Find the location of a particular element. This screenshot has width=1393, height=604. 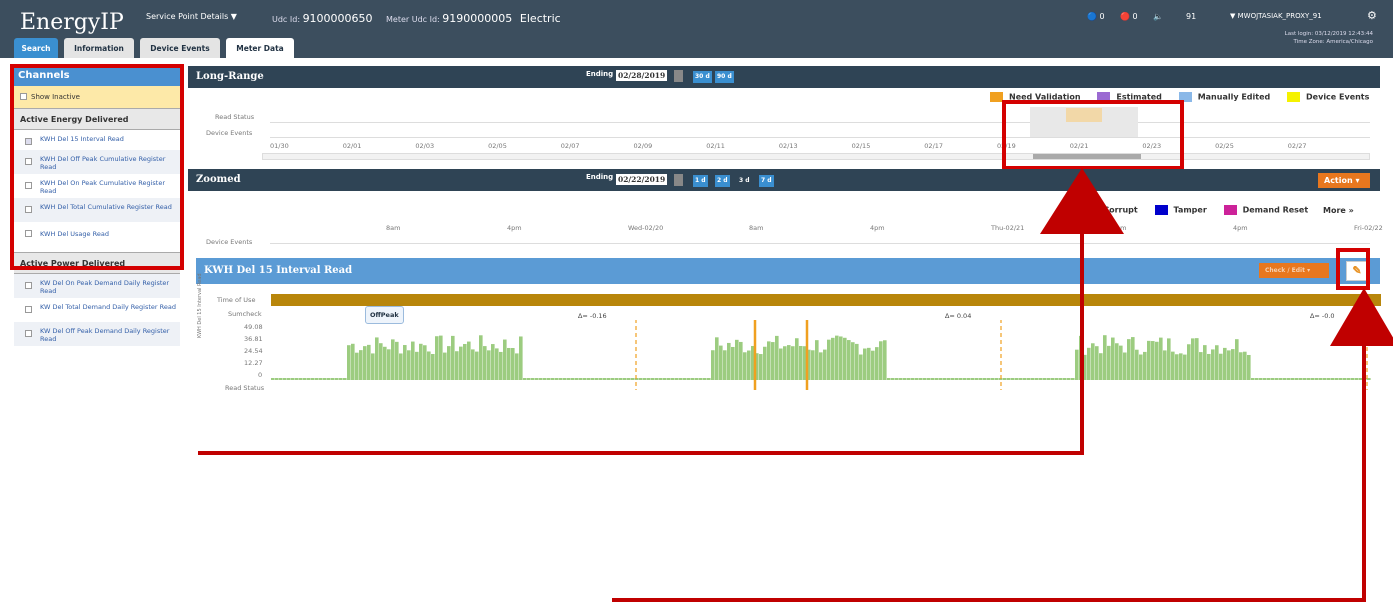

gear-icon: ⚙ is located at coordinates (1372, 15).